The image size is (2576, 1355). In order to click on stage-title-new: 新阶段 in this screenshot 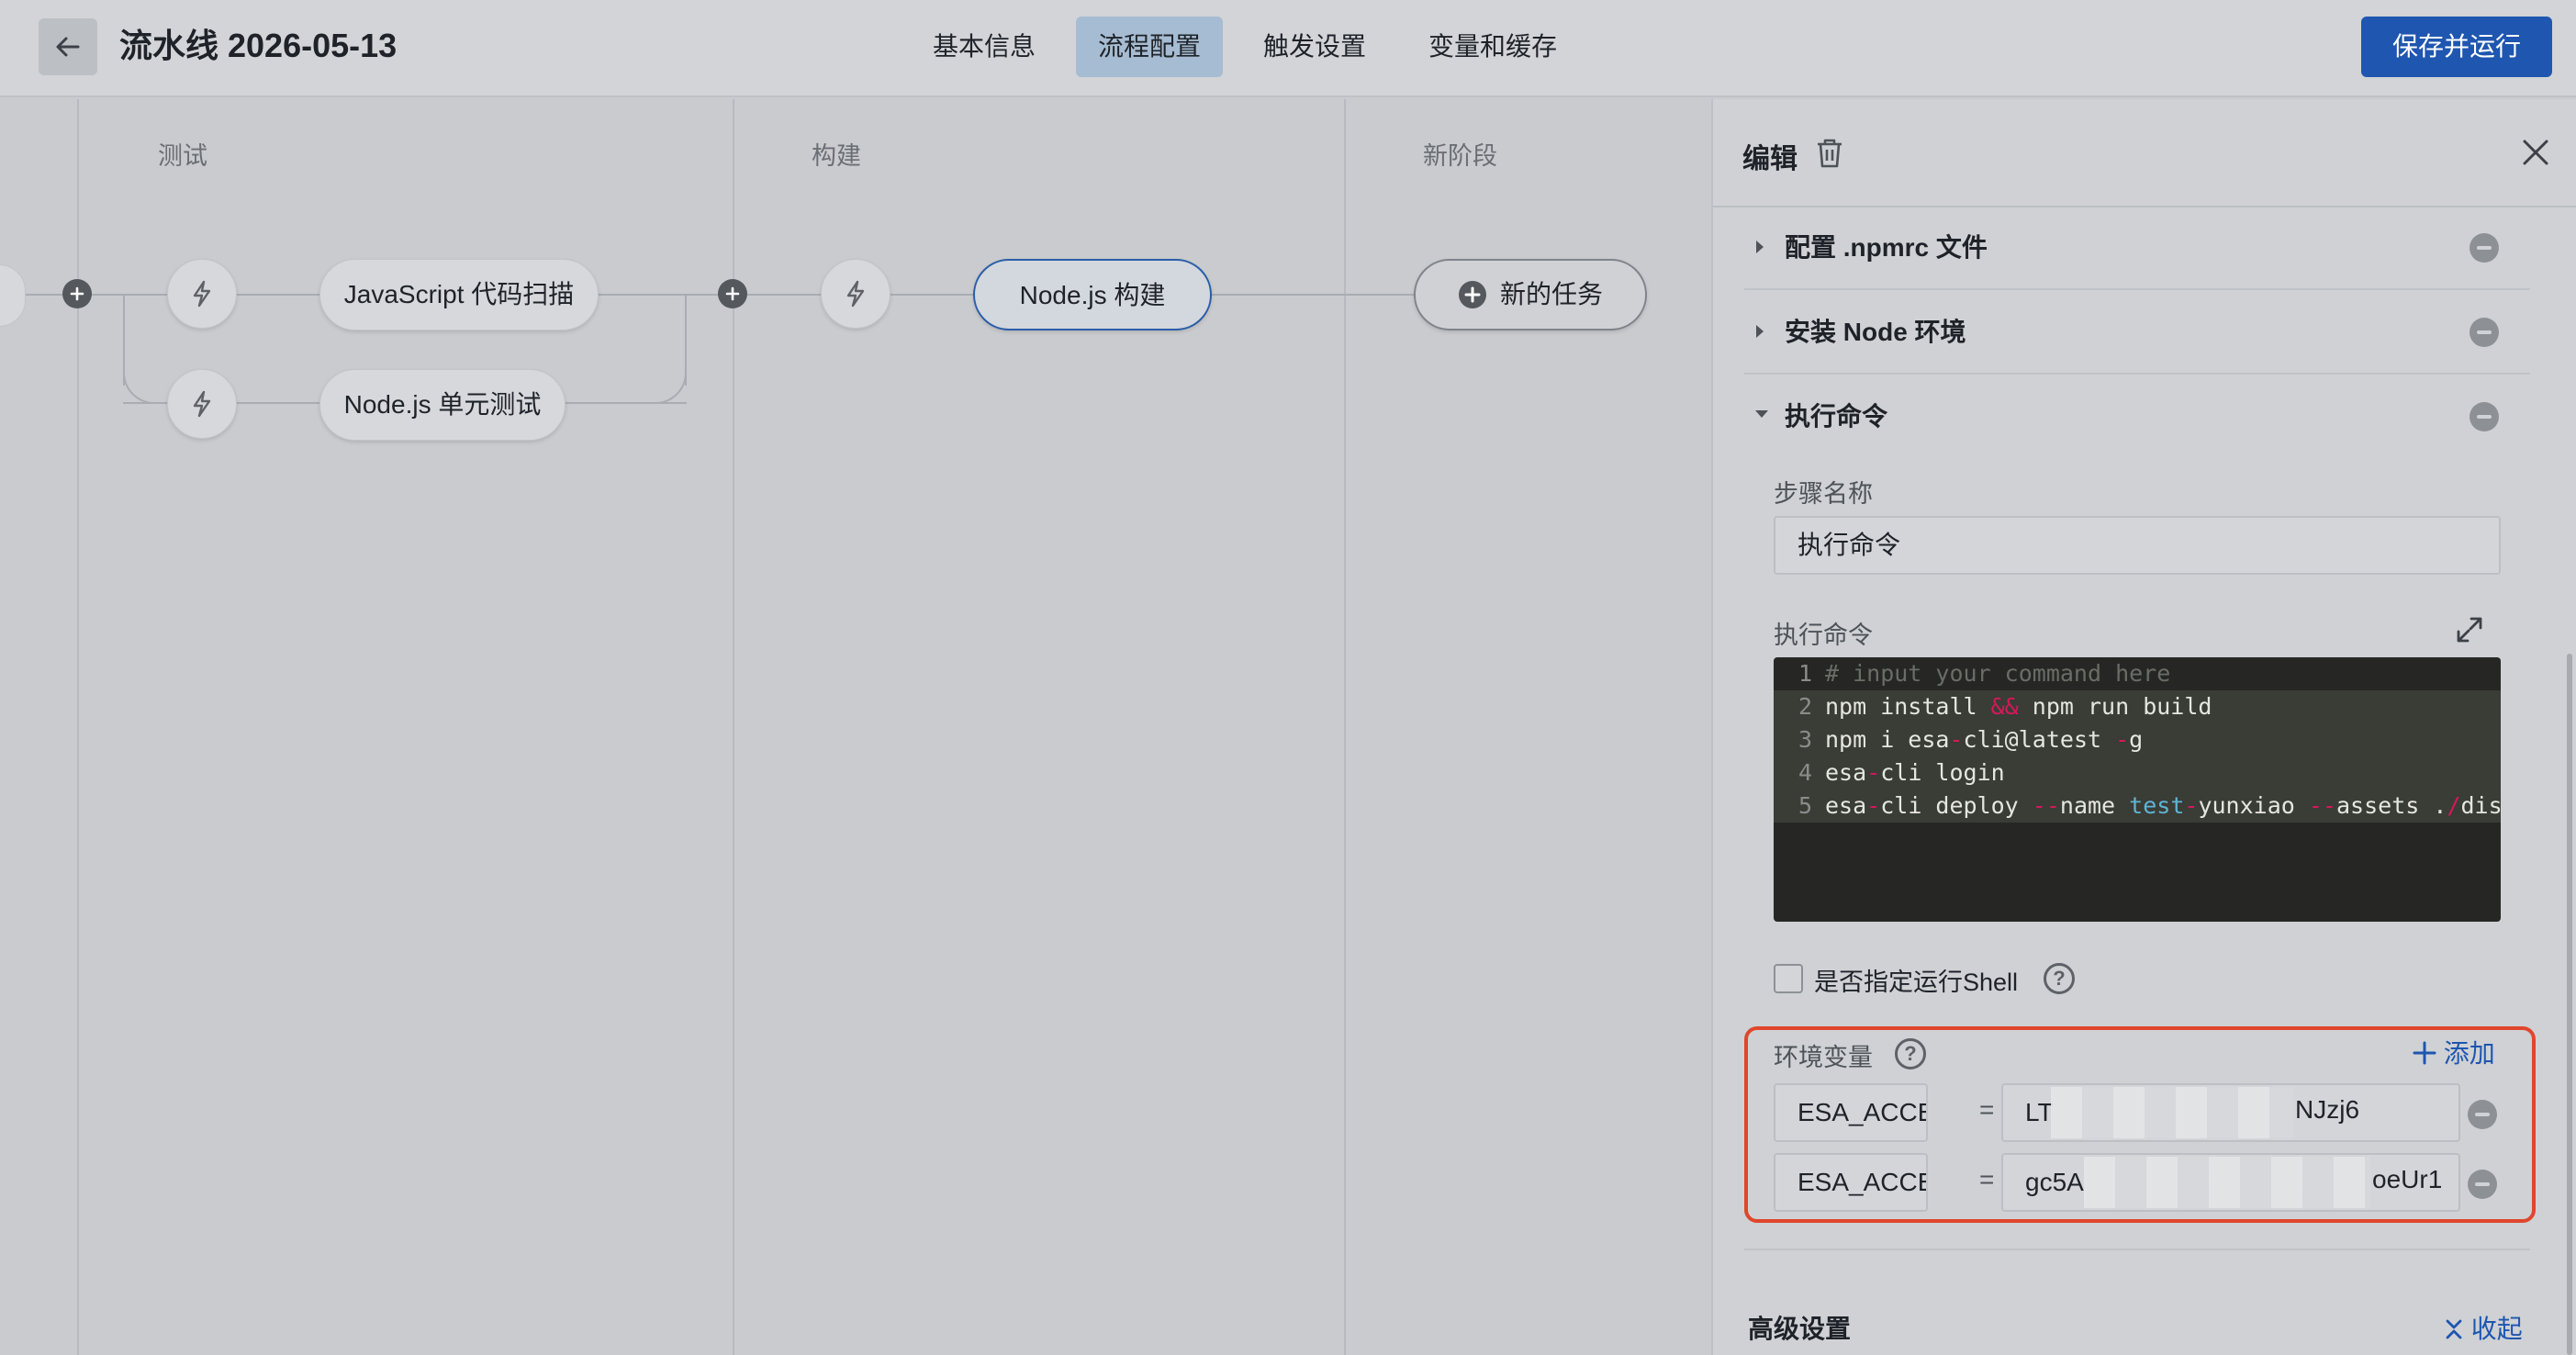, I will do `click(1460, 156)`.